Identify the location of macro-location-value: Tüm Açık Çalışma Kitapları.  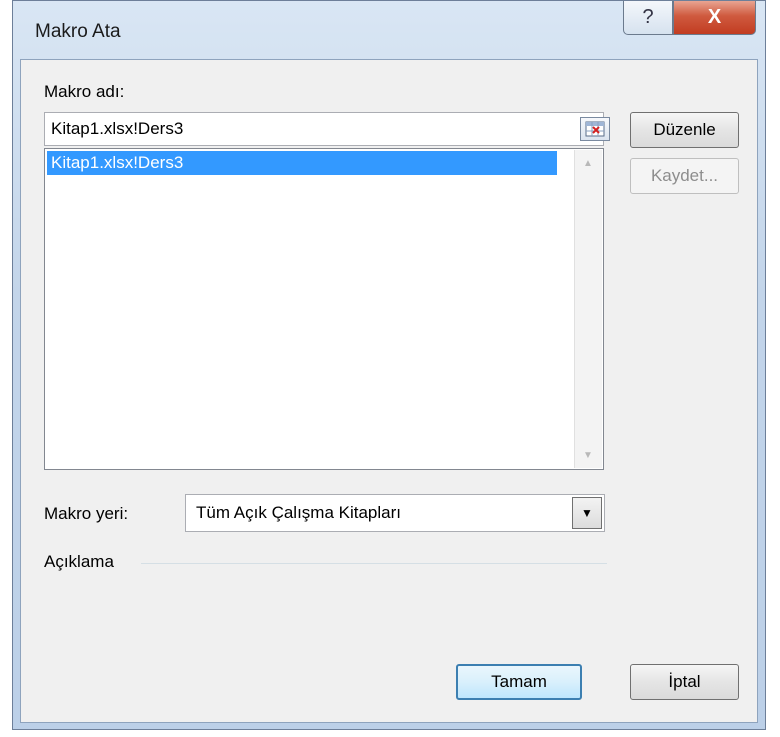
(299, 512).